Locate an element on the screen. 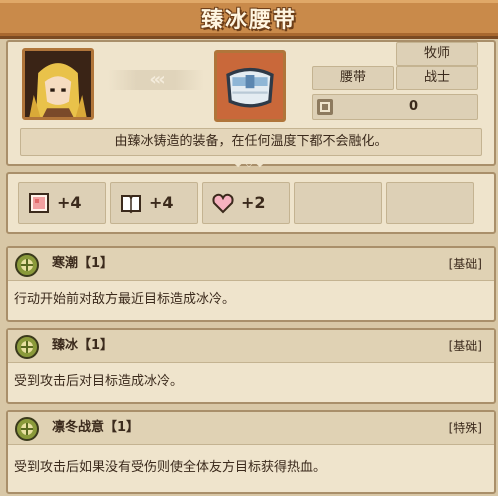 The width and height of the screenshot is (498, 496). book-icon is located at coordinates (131, 204).